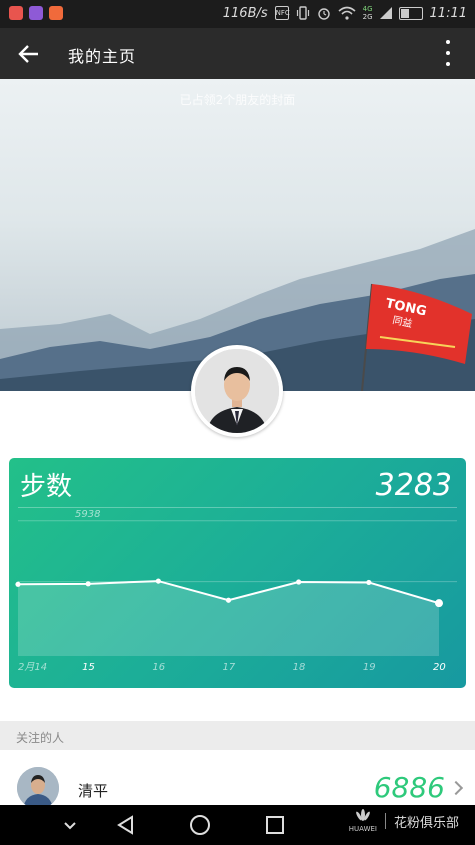 This screenshot has height=845, width=475. I want to click on brand-watermark: HUAWEI 花粉俱乐部, so click(404, 821).